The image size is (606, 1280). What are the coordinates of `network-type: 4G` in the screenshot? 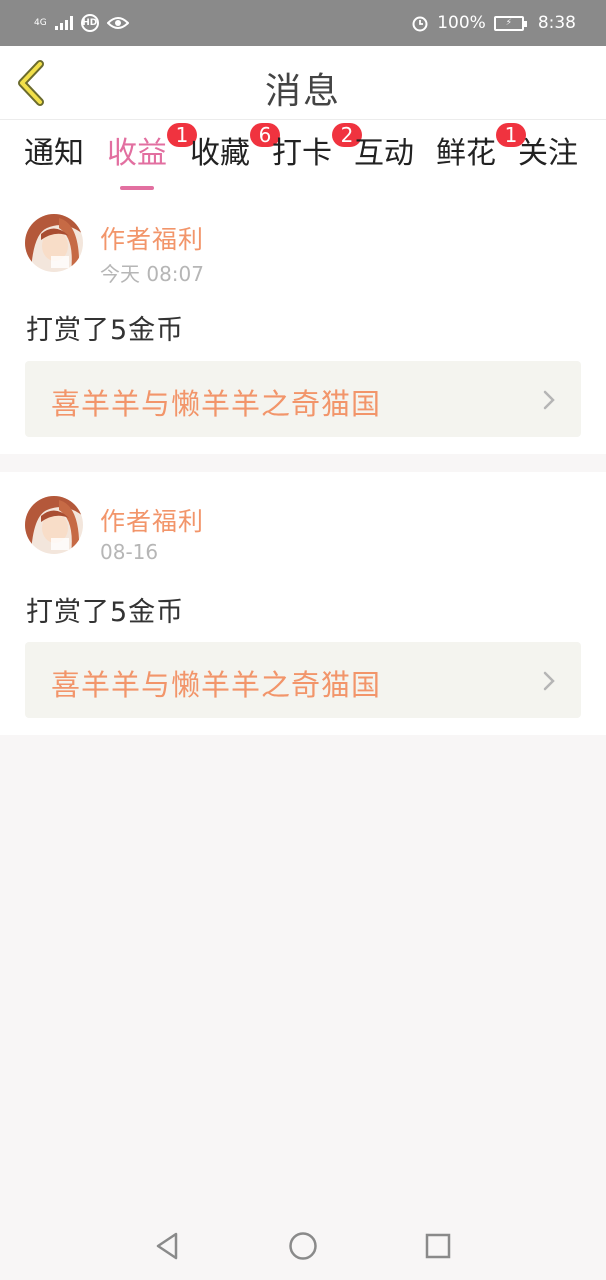 It's located at (40, 22).